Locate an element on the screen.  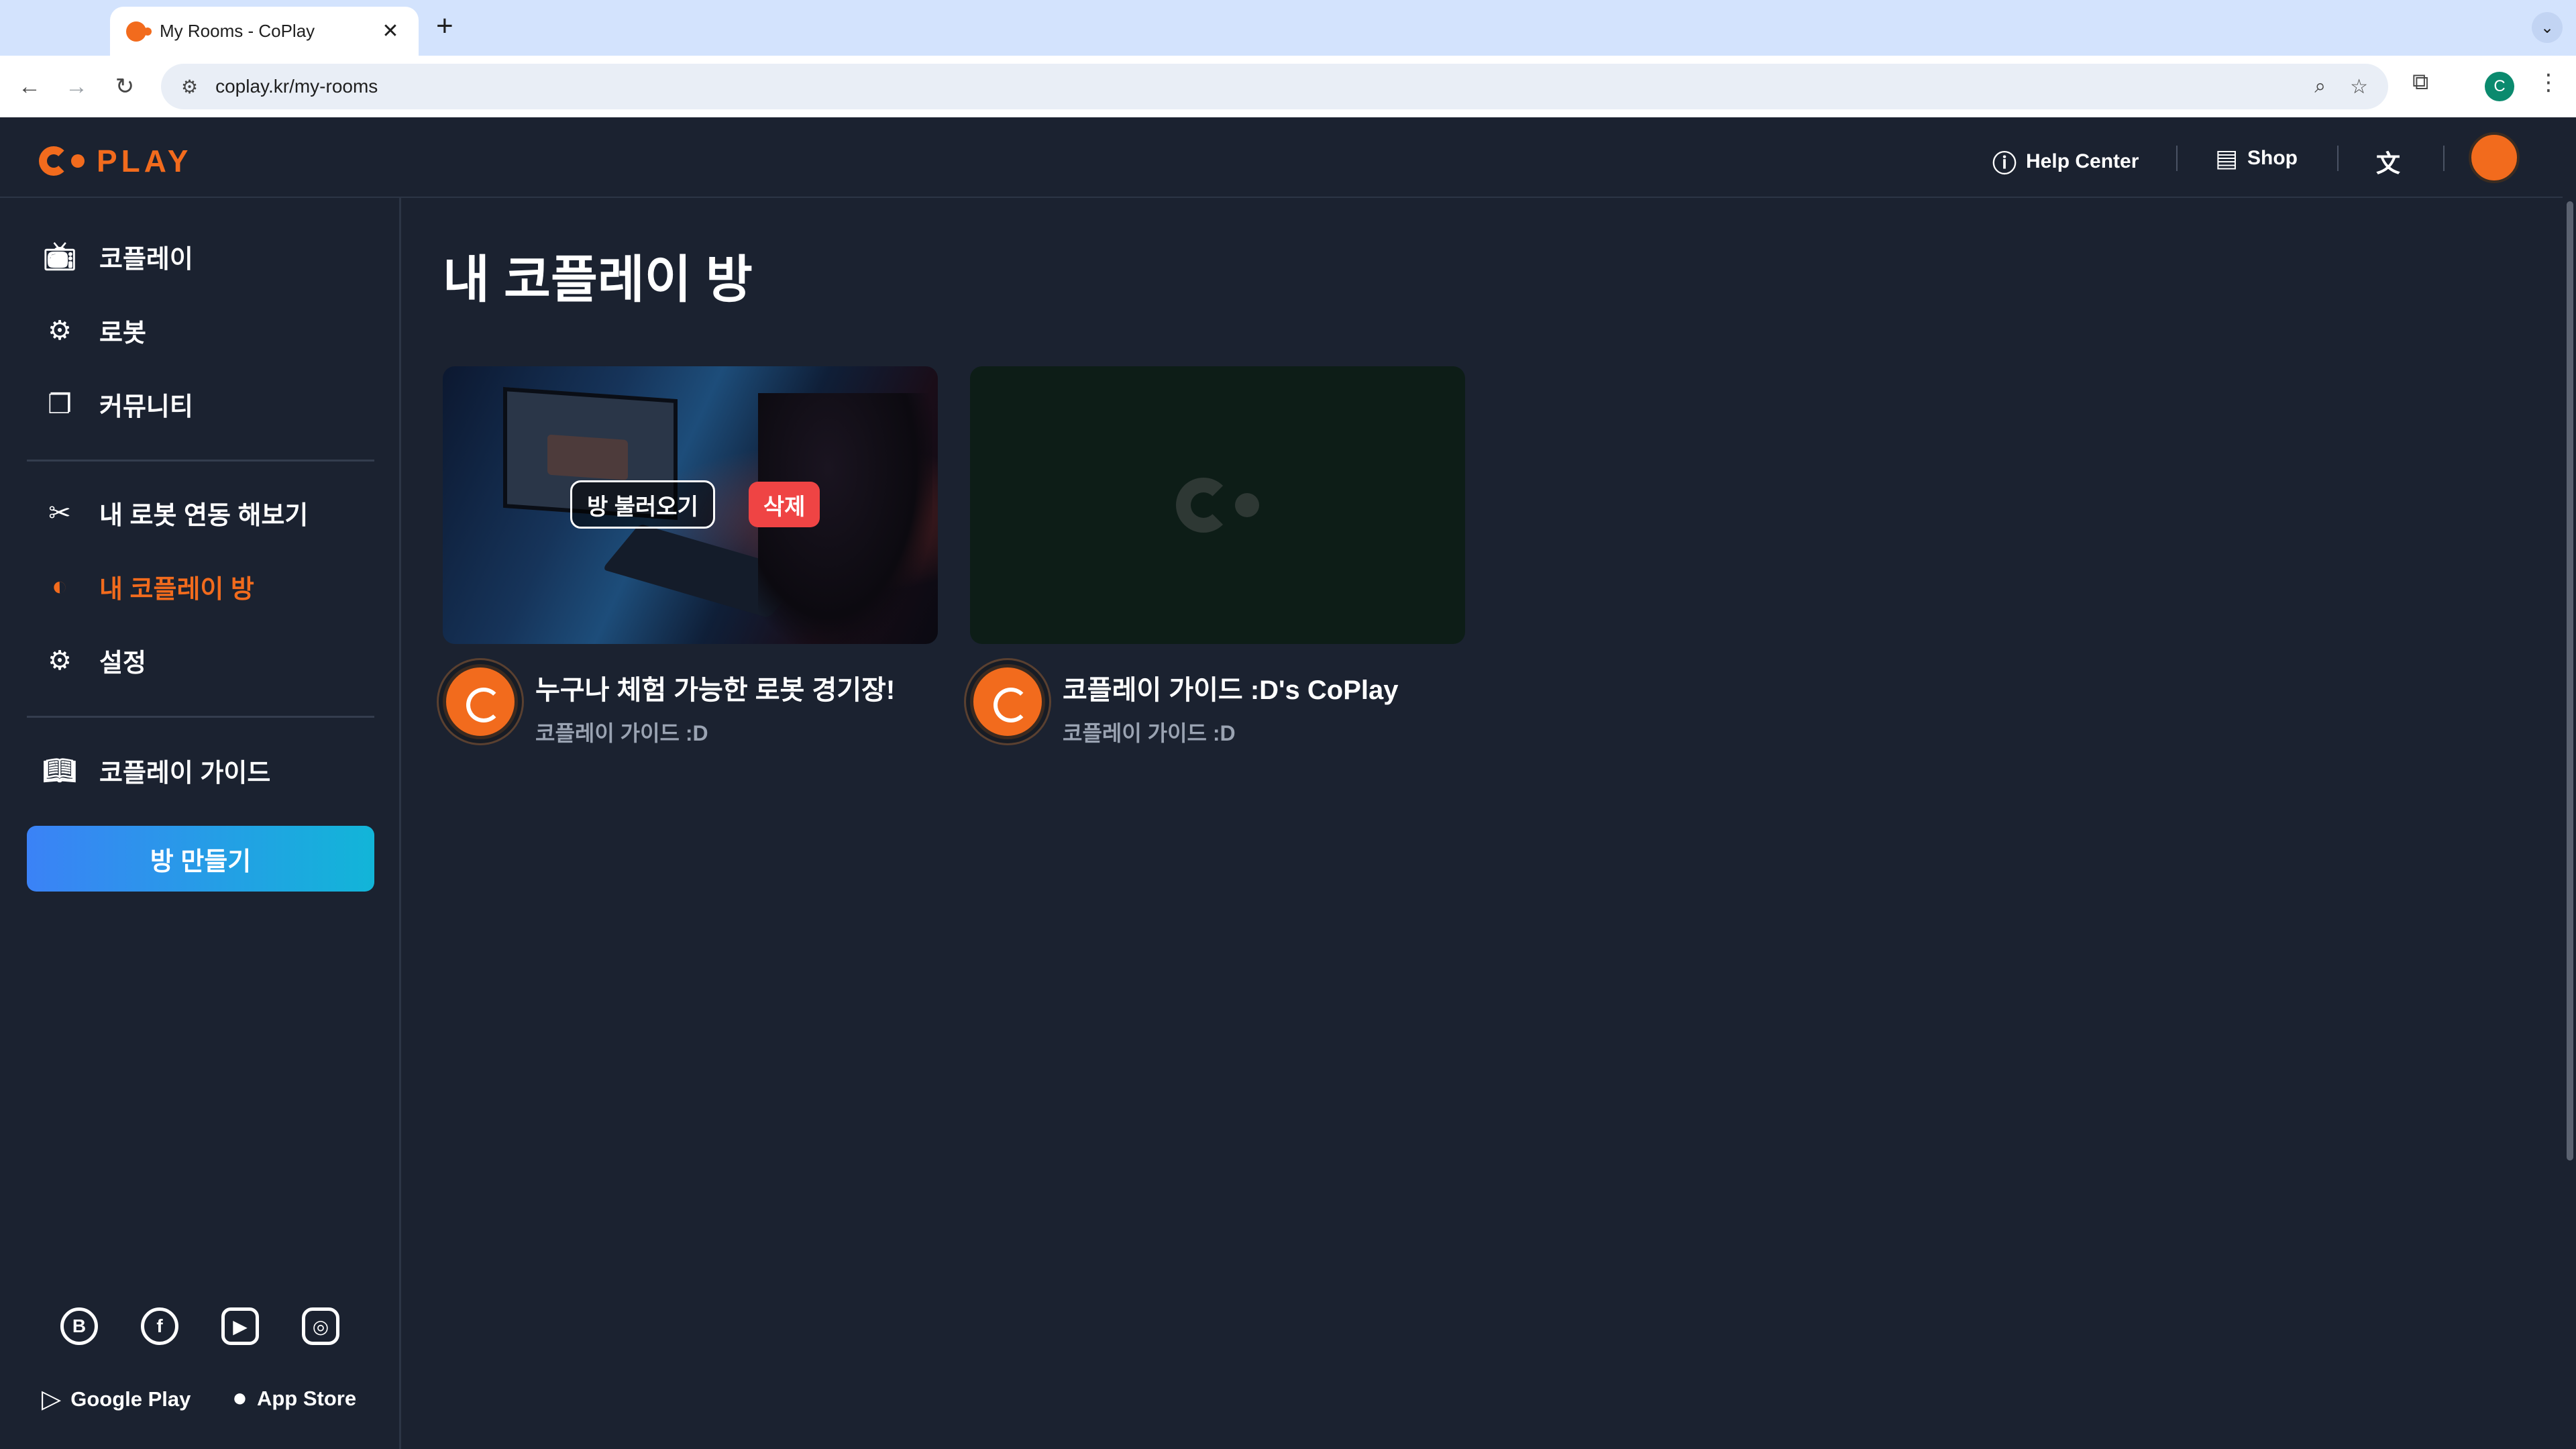
room-thumbnail is located at coordinates (1217, 505).